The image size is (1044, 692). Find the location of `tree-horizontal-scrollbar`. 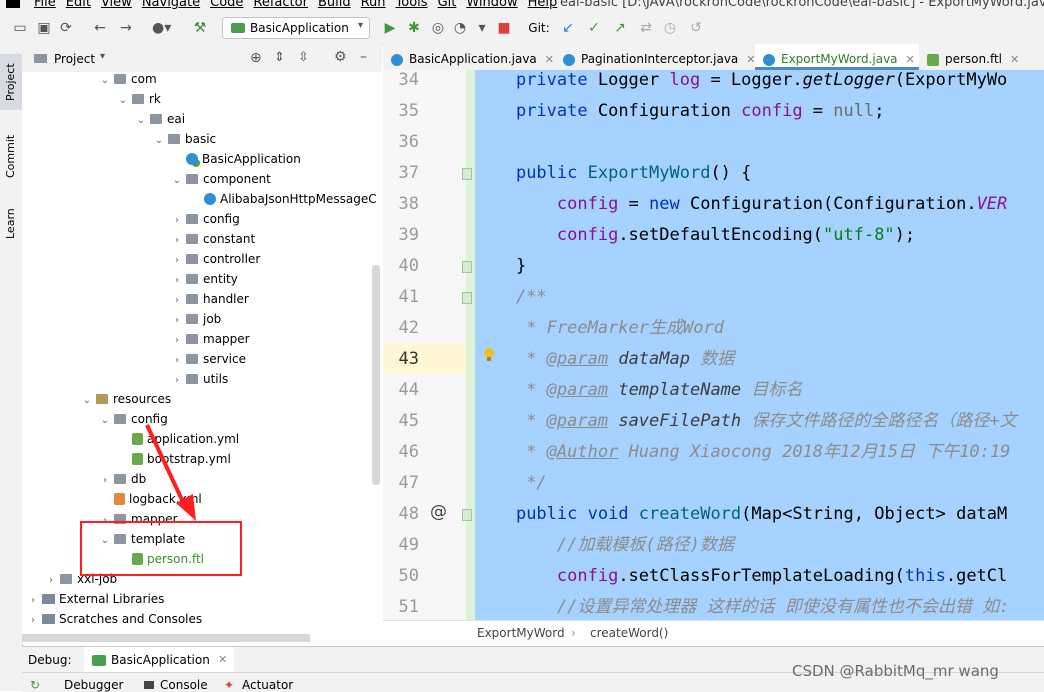

tree-horizontal-scrollbar is located at coordinates (166, 638).